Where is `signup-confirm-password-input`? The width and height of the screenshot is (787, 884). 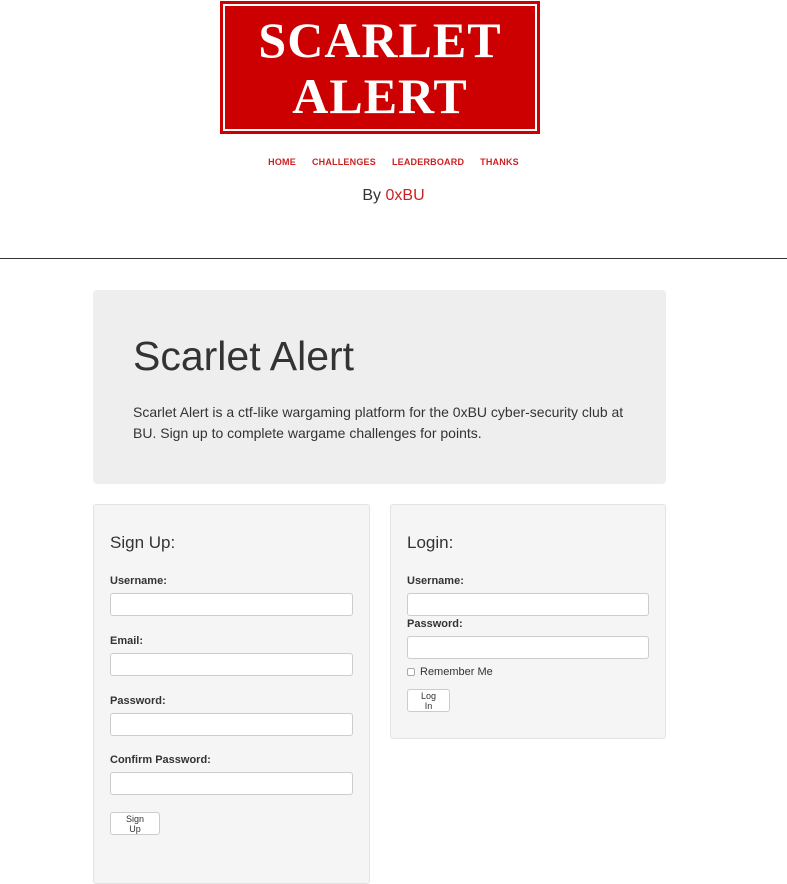 signup-confirm-password-input is located at coordinates (231, 783).